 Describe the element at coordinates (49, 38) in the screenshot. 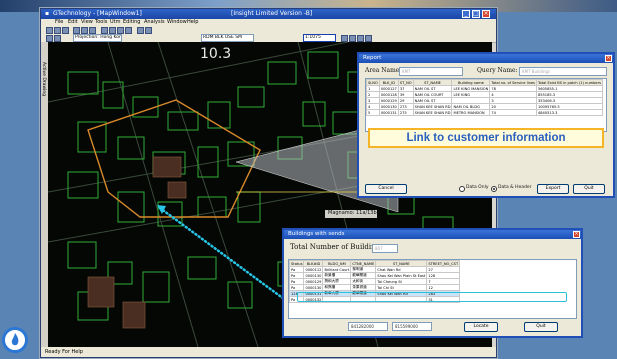

I see `layer-icon` at that location.